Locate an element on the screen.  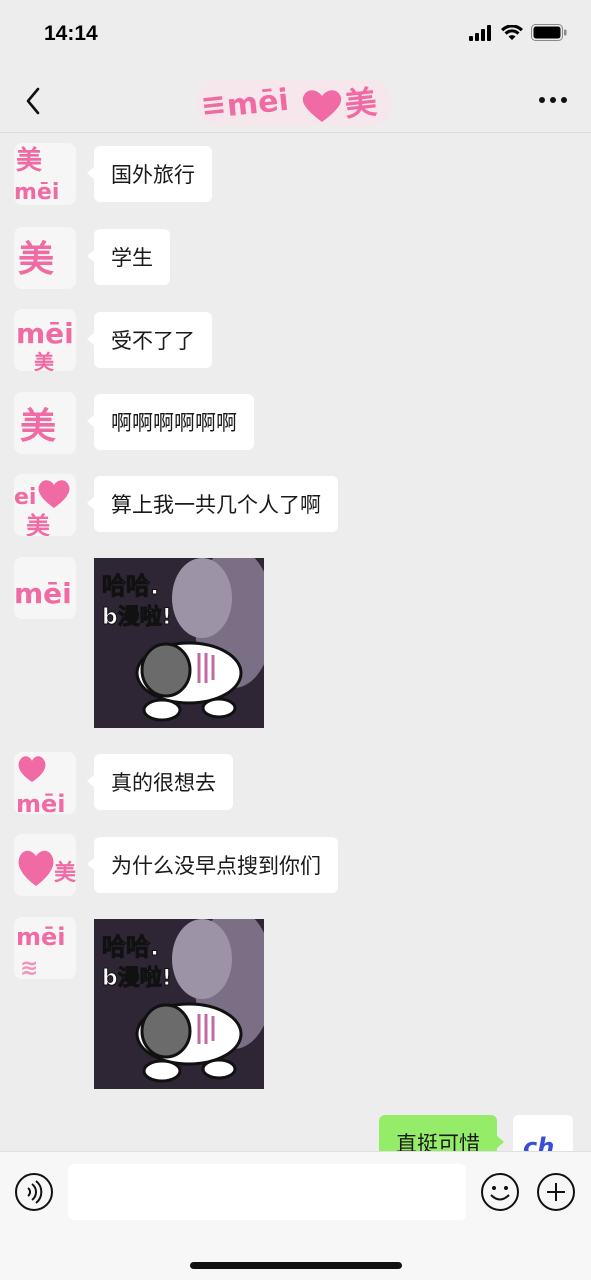
message-text: 啊啊啊啊啊啊 is located at coordinates (174, 423).